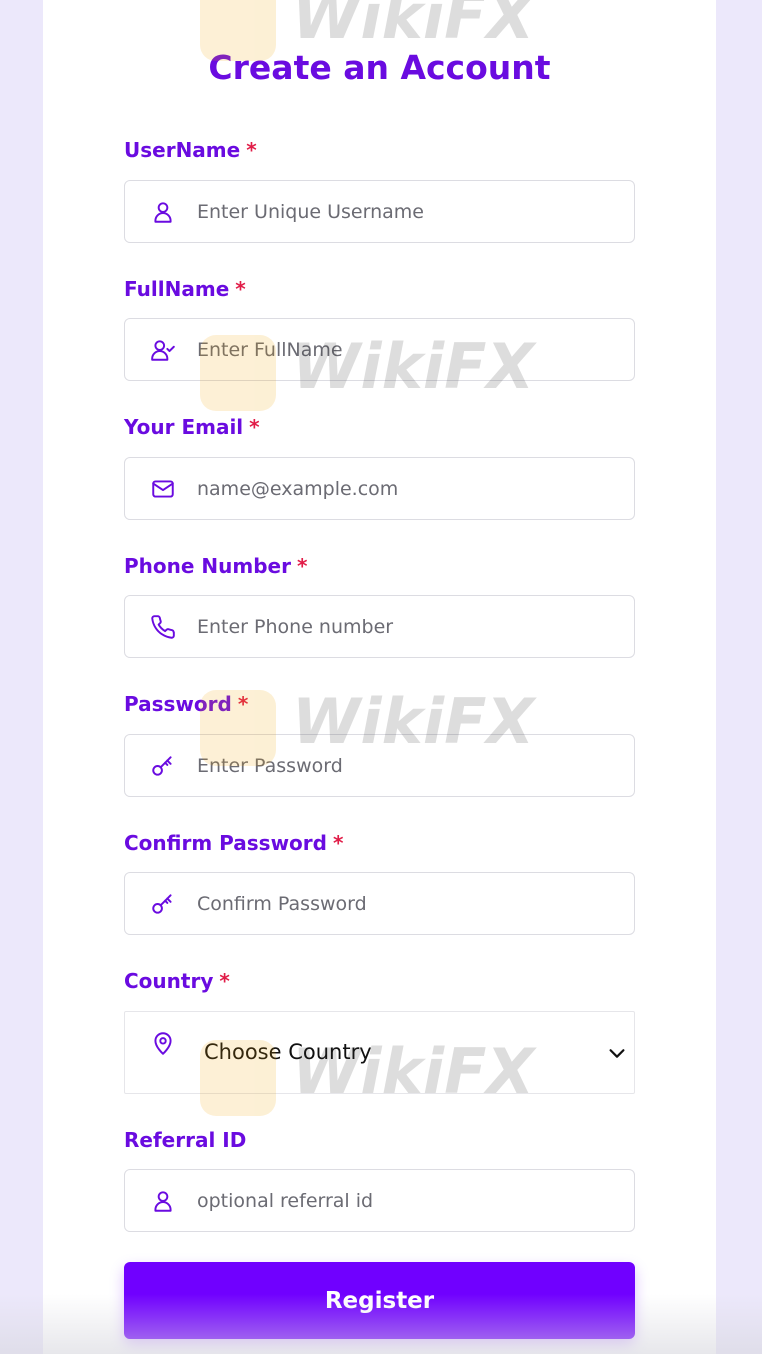 The height and width of the screenshot is (1354, 762). What do you see at coordinates (379, 1300) in the screenshot?
I see `register-button: Register` at bounding box center [379, 1300].